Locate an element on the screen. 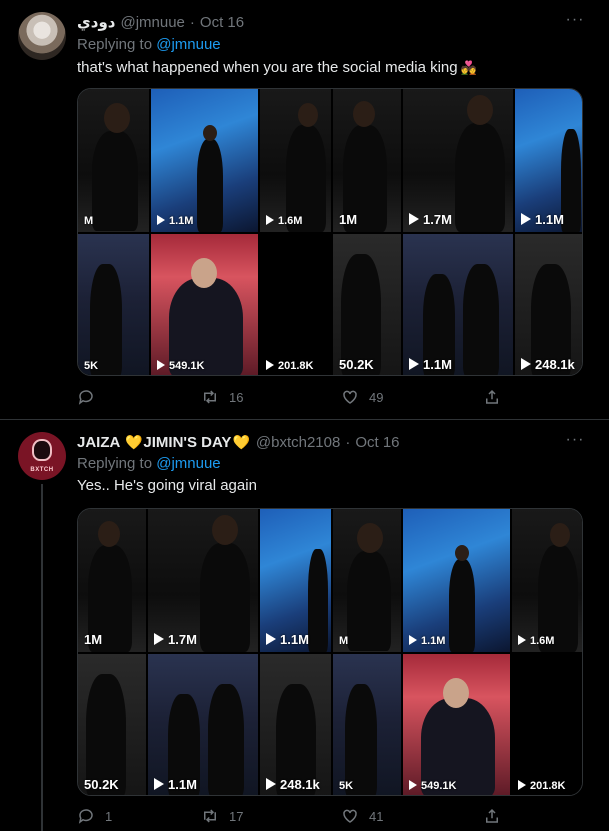 The height and width of the screenshot is (831, 609). avatar is located at coordinates (42, 36).